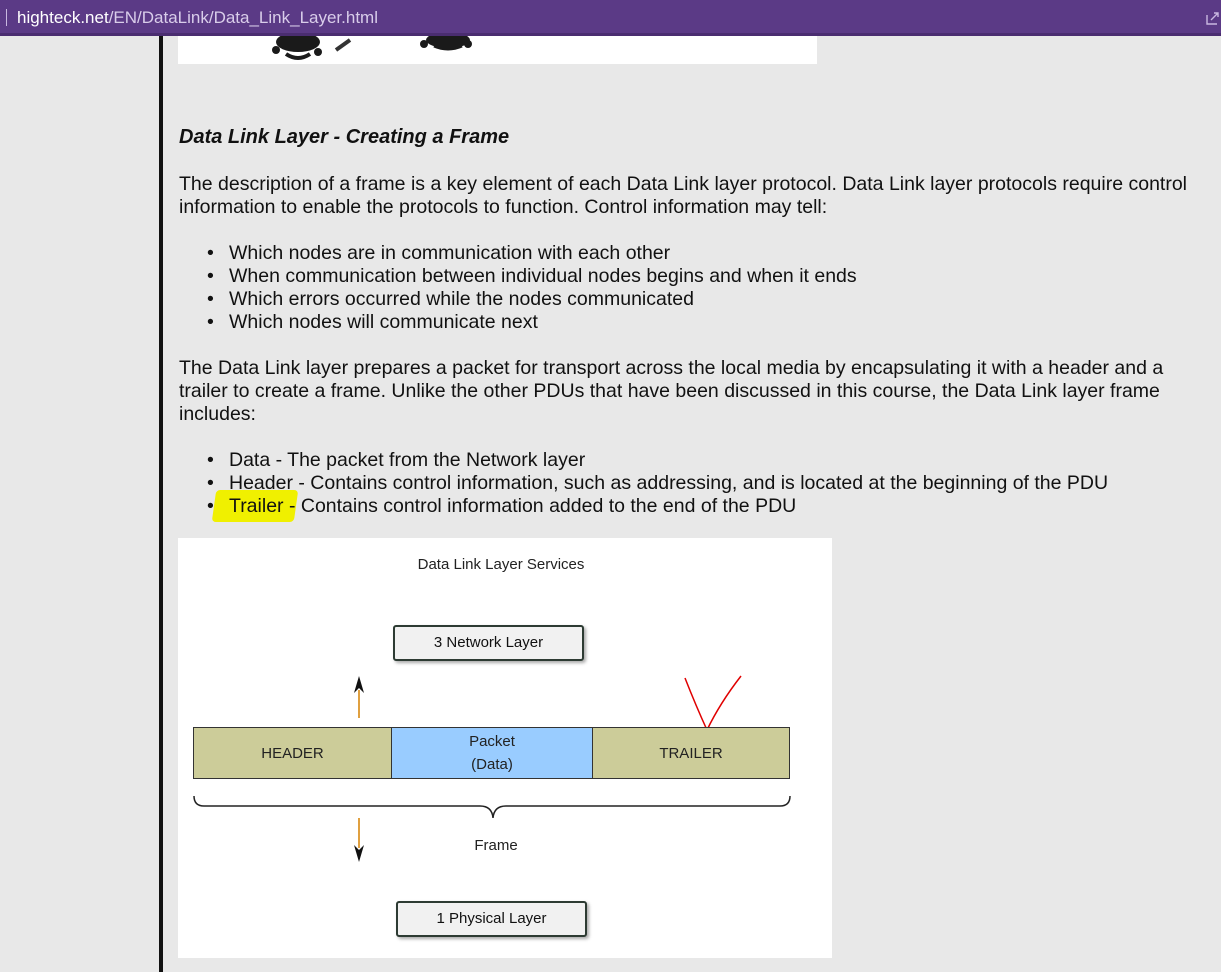 This screenshot has width=1221, height=972. What do you see at coordinates (497, 50) in the screenshot?
I see `network-illustration-image` at bounding box center [497, 50].